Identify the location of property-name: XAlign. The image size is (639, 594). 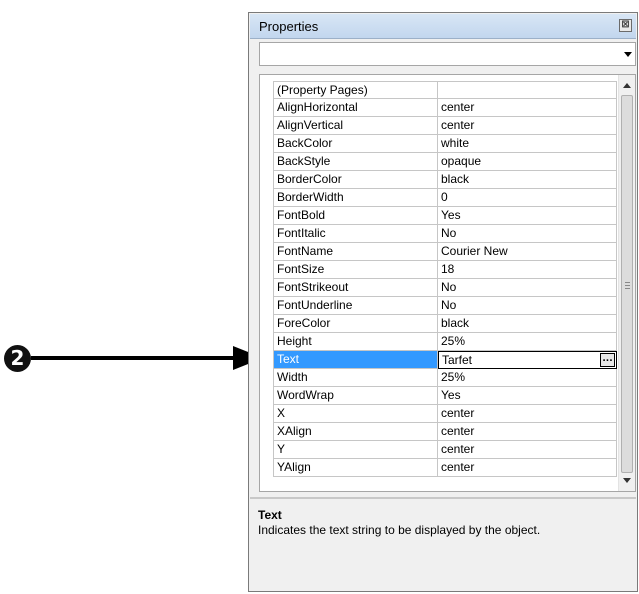
(355, 432).